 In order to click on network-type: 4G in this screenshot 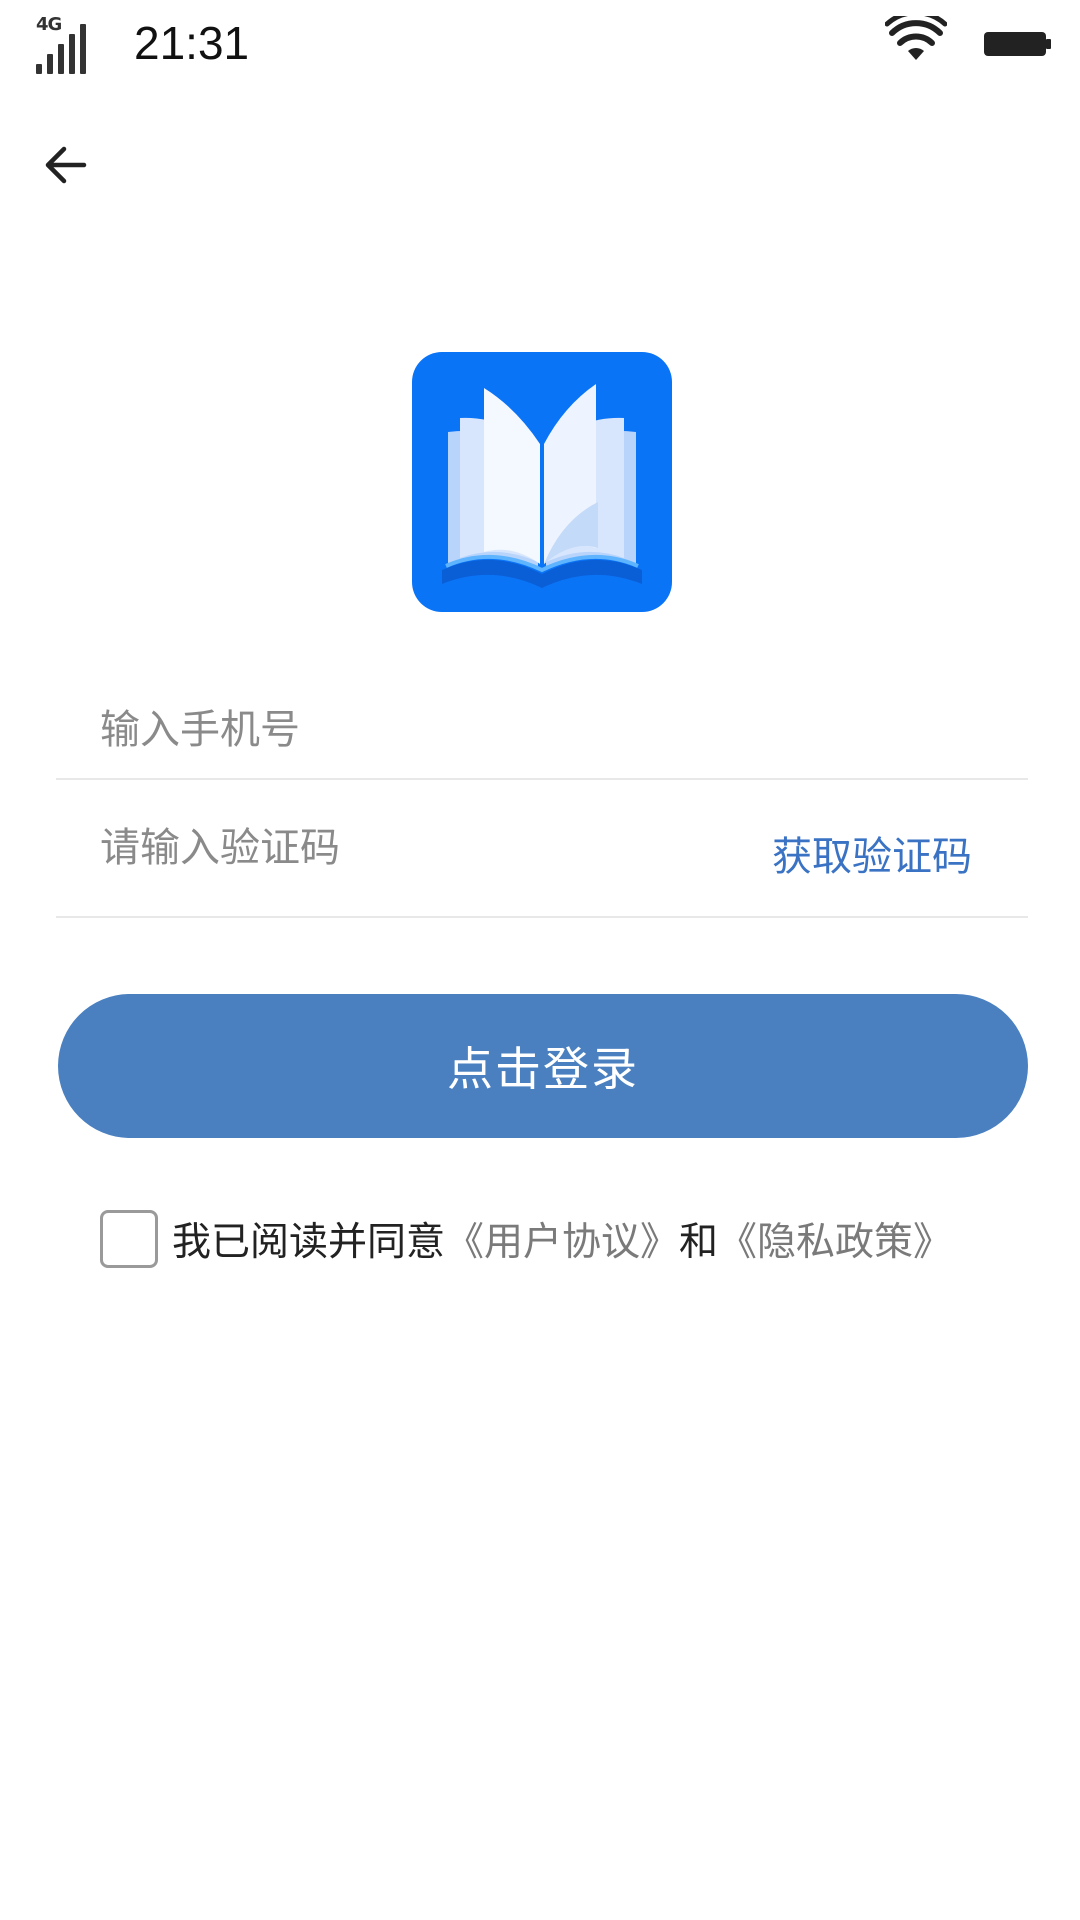, I will do `click(49, 24)`.